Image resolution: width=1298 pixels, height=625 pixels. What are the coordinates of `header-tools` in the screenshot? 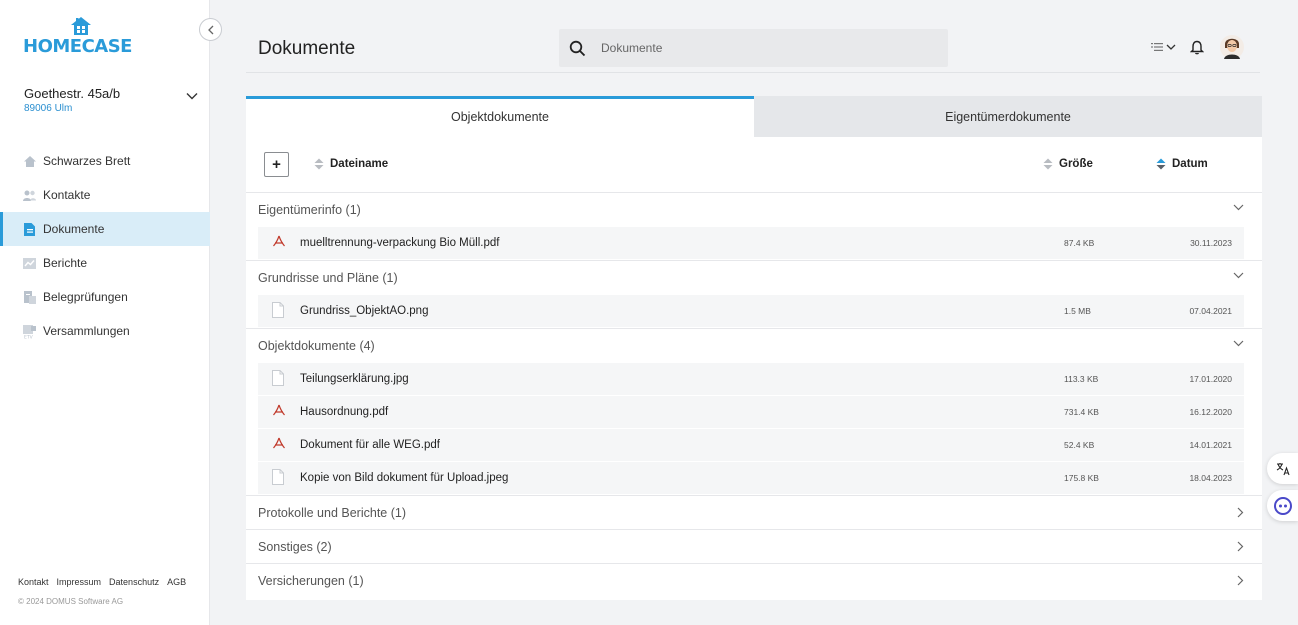 It's located at (1197, 47).